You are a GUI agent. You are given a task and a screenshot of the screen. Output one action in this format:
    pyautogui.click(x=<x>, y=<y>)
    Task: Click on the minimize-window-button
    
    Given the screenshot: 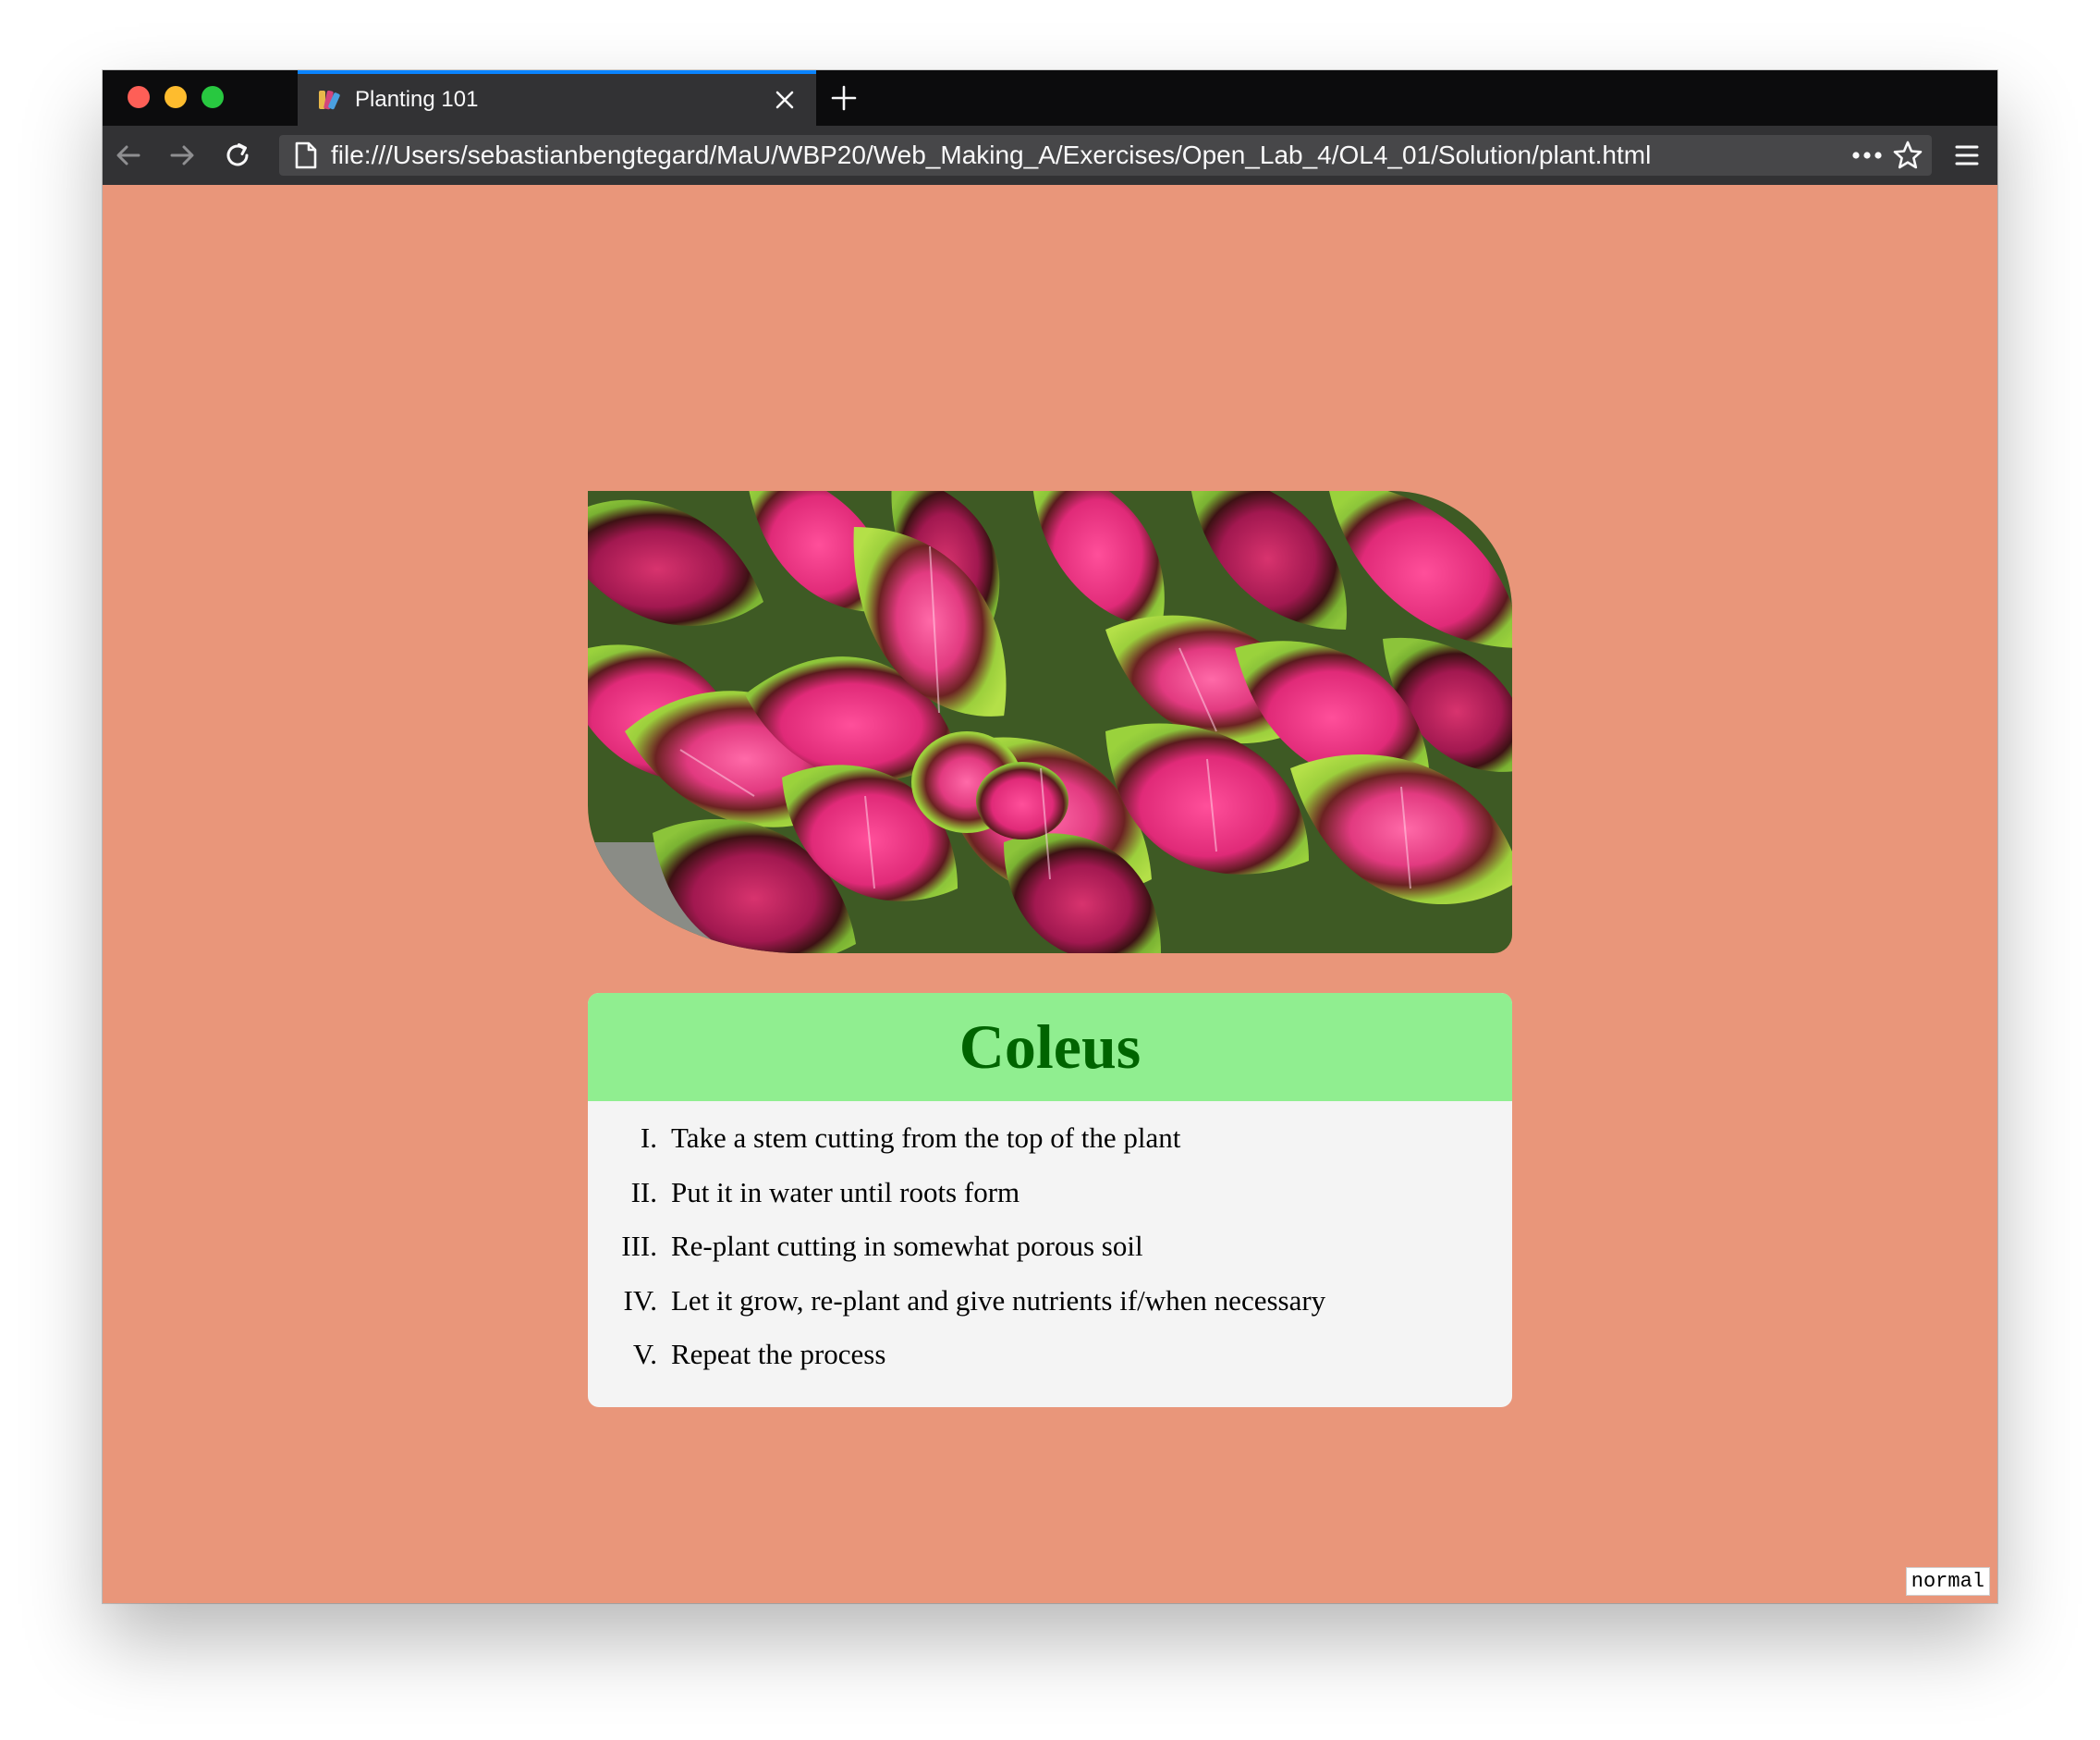 What is the action you would take?
    pyautogui.click(x=176, y=97)
    